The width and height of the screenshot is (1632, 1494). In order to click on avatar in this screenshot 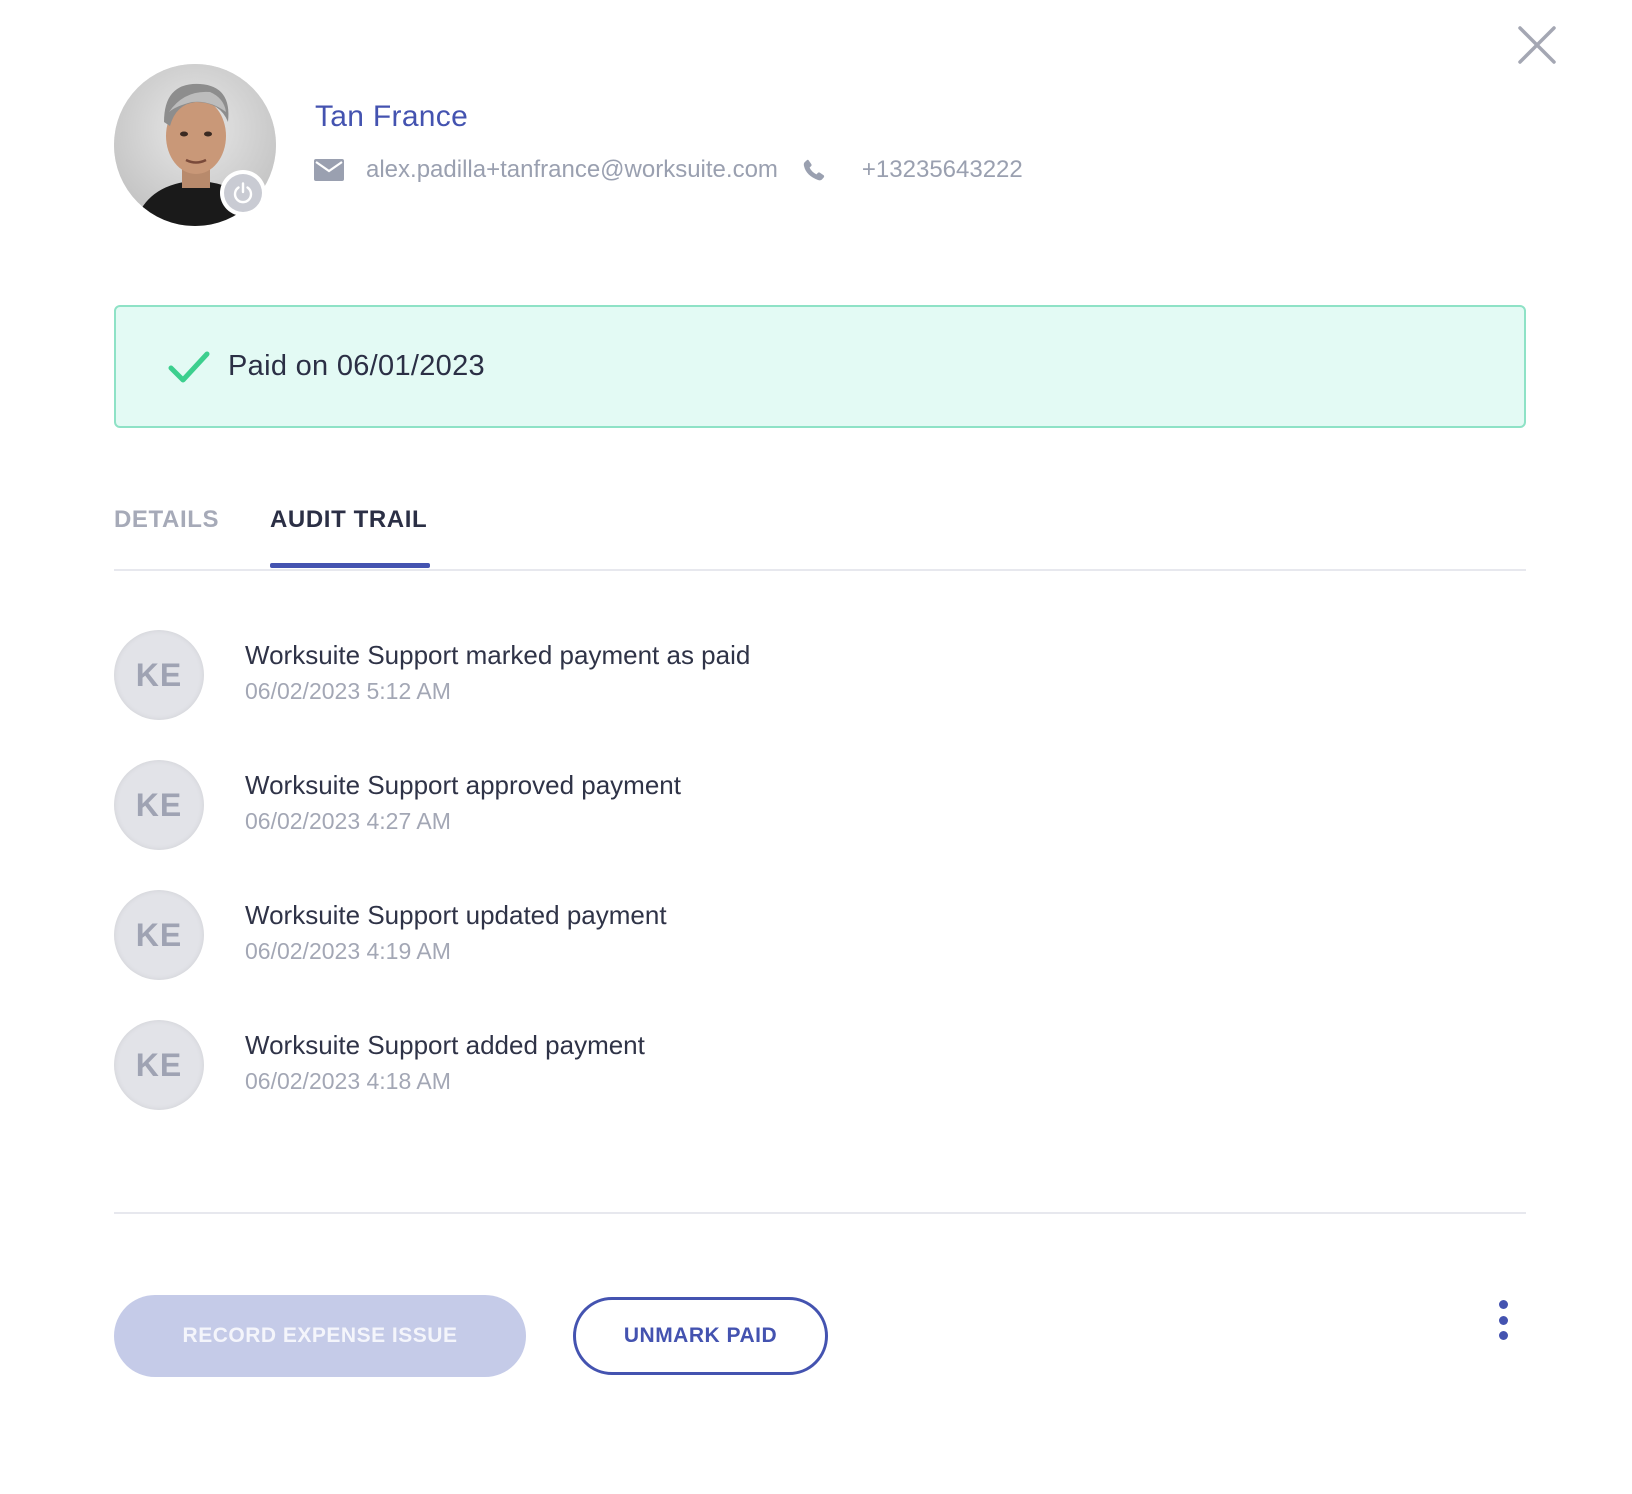, I will do `click(195, 145)`.